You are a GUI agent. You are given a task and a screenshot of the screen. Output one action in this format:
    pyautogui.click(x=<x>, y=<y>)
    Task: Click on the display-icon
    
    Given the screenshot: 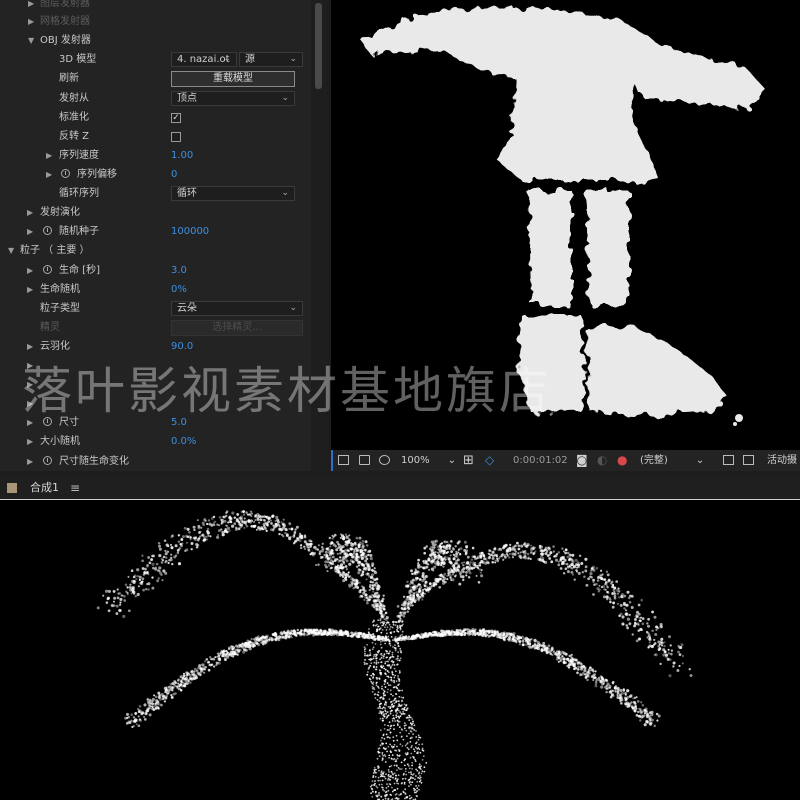 What is the action you would take?
    pyautogui.click(x=364, y=460)
    